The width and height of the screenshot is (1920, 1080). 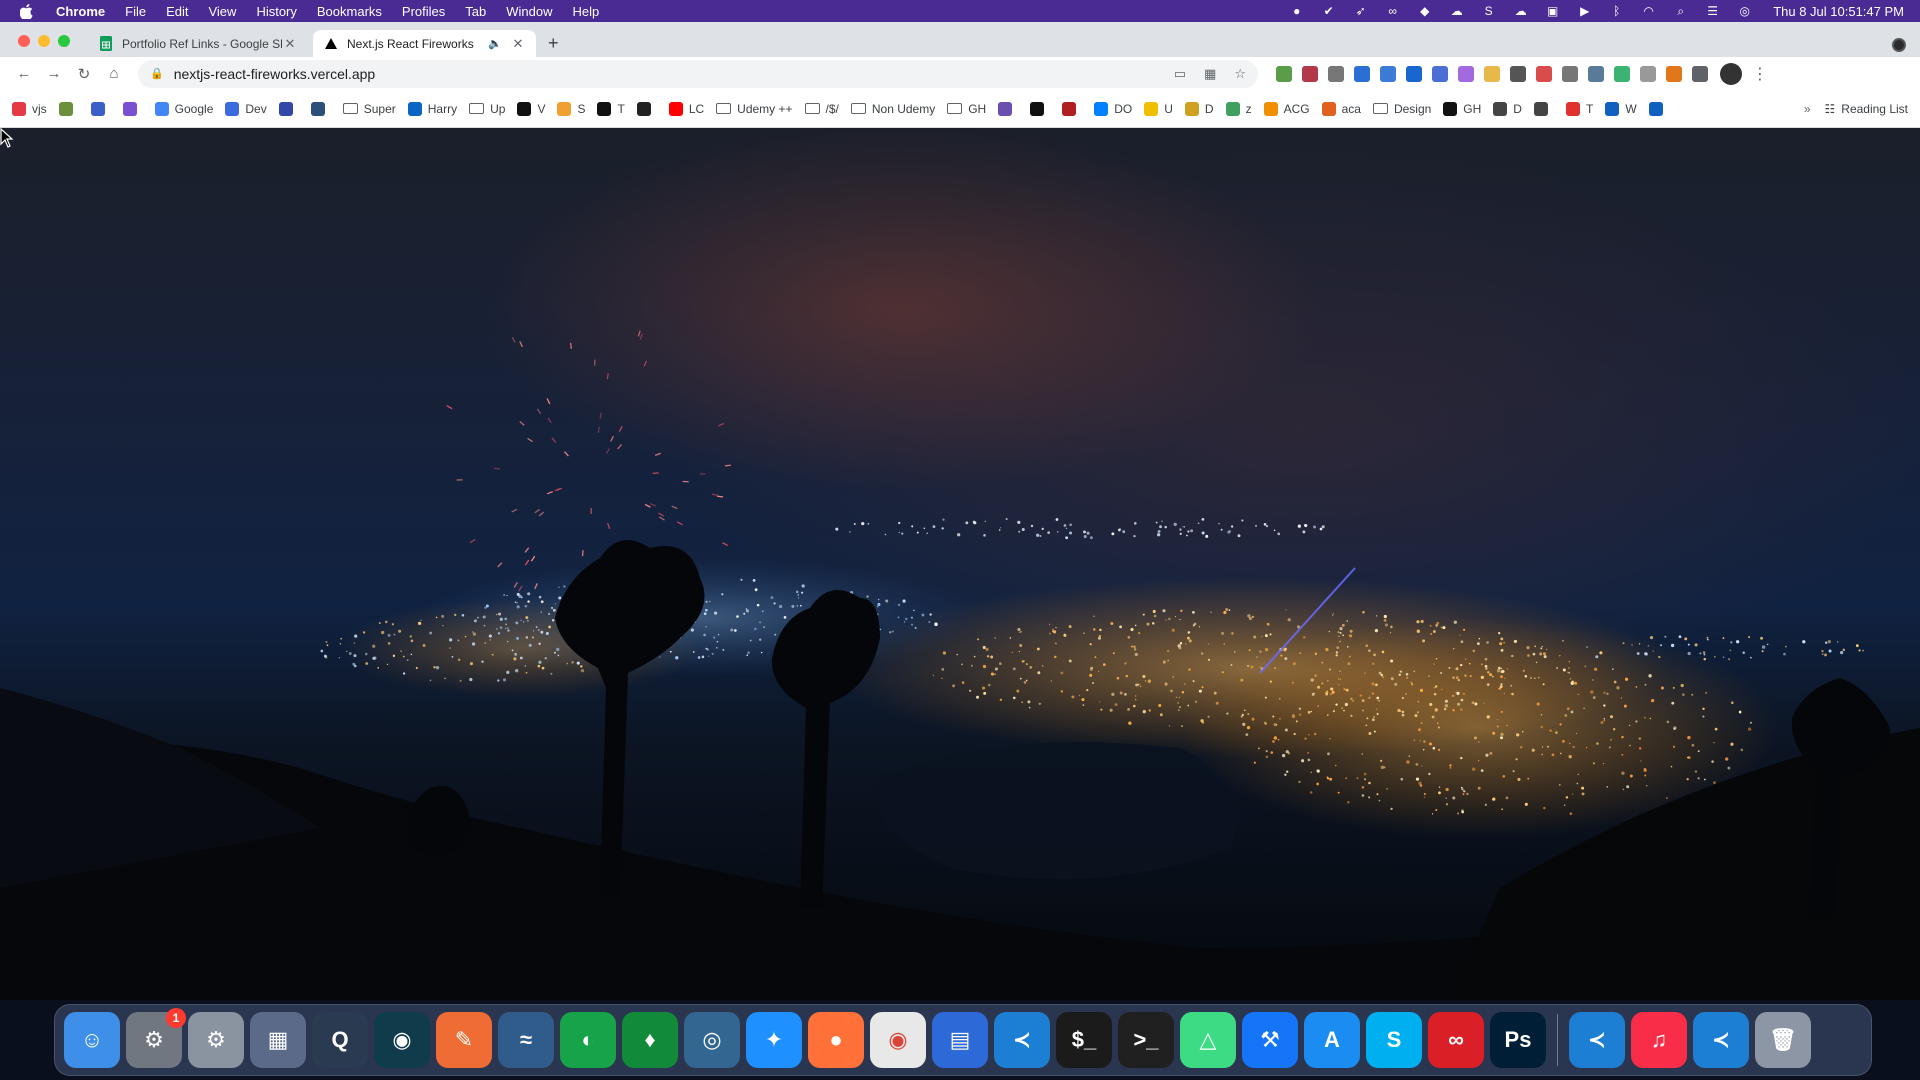 I want to click on wifi-icon: ◠, so click(x=1648, y=11).